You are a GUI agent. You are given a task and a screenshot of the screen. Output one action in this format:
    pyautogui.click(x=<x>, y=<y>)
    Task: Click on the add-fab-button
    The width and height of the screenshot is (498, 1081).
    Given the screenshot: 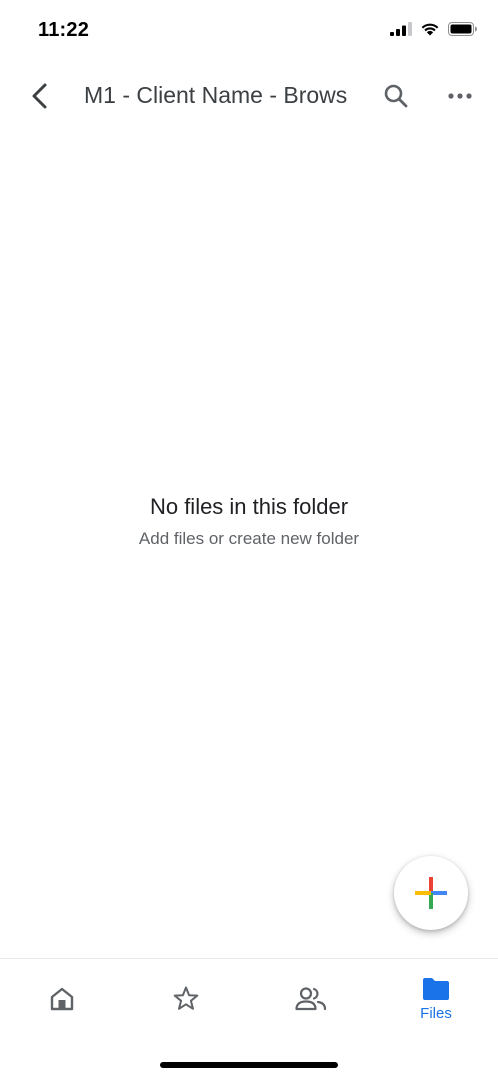 What is the action you would take?
    pyautogui.click(x=431, y=893)
    